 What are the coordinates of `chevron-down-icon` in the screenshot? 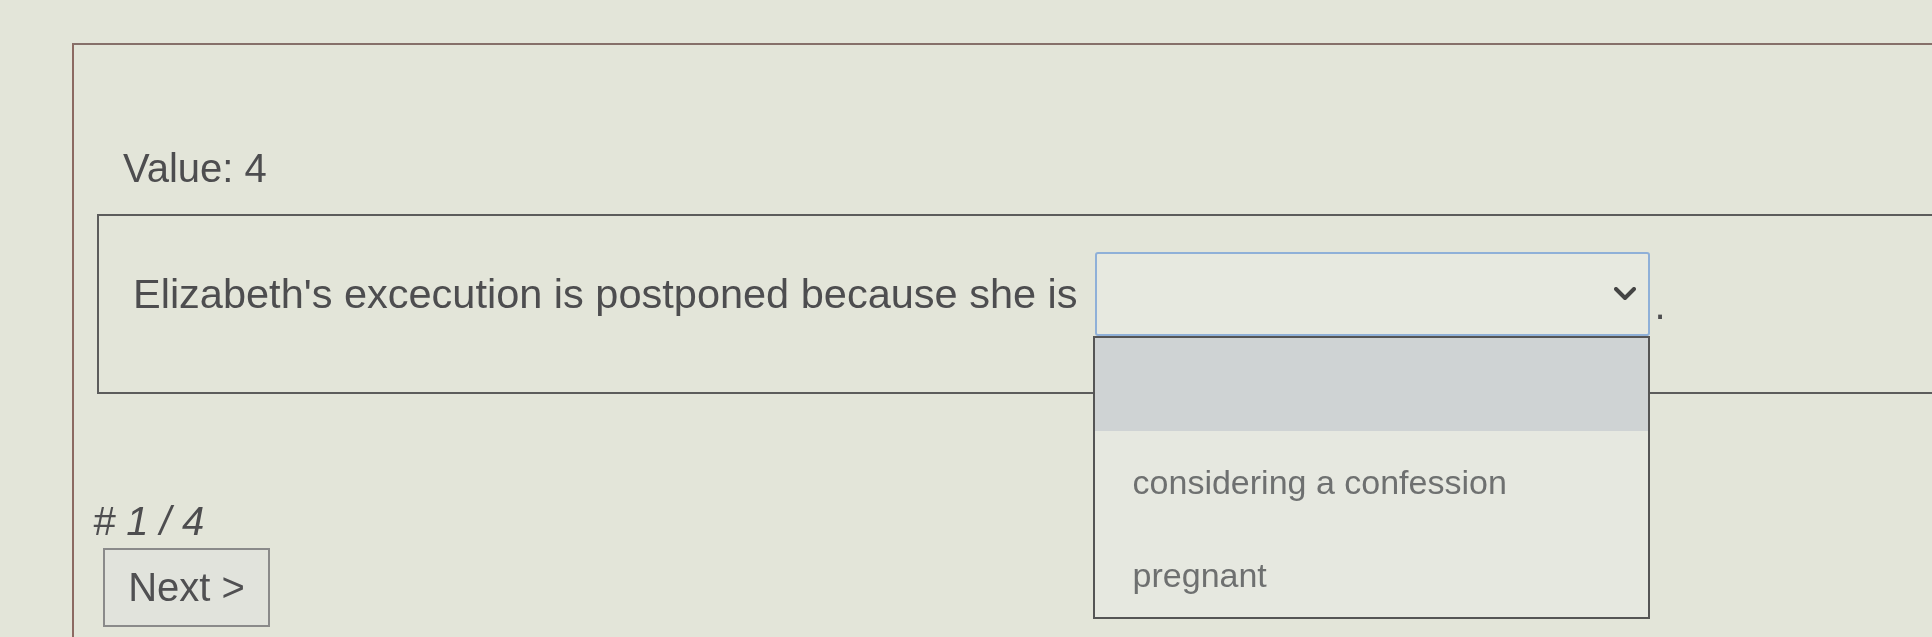 It's located at (1624, 294).